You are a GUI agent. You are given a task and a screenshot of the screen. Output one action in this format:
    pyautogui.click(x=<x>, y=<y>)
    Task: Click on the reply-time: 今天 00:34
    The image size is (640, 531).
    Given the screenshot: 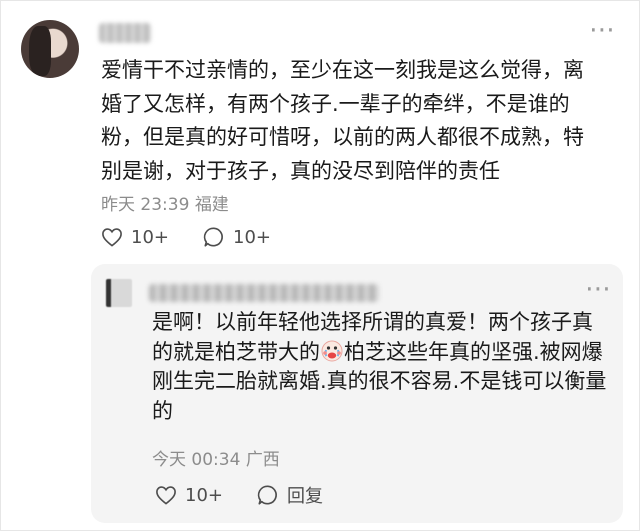 What is the action you would take?
    pyautogui.click(x=196, y=460)
    